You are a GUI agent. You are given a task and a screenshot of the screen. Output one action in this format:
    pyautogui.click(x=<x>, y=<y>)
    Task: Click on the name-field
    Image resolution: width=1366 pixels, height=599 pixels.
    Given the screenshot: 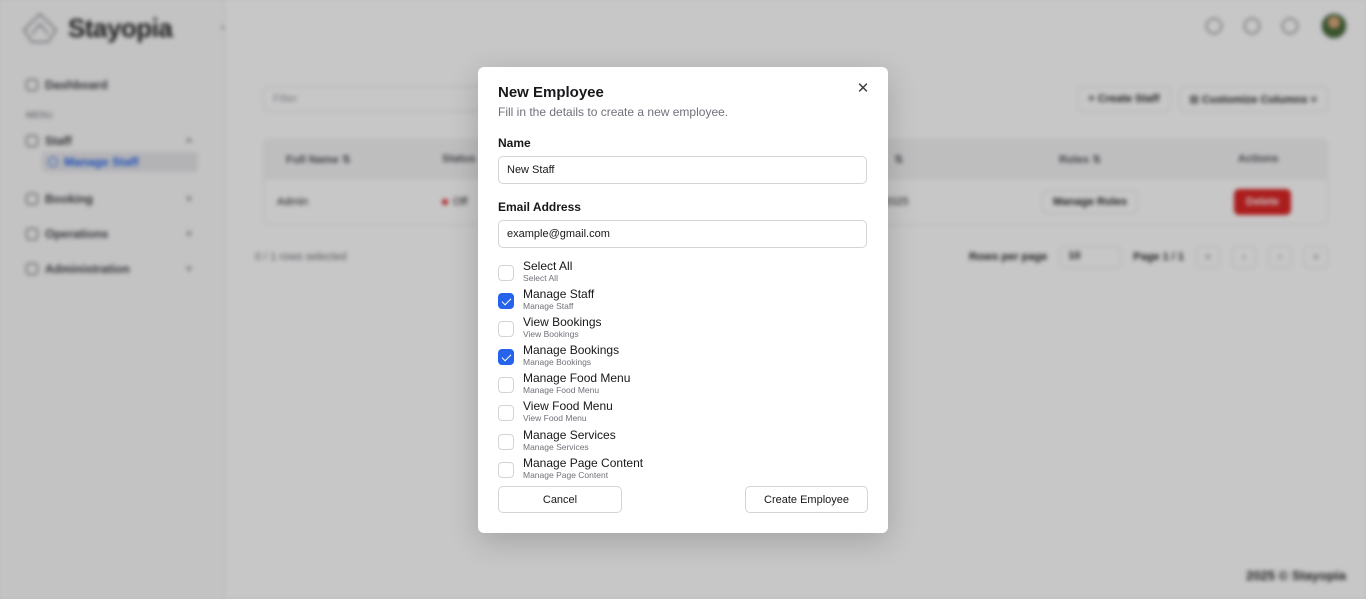 What is the action you would take?
    pyautogui.click(x=682, y=170)
    